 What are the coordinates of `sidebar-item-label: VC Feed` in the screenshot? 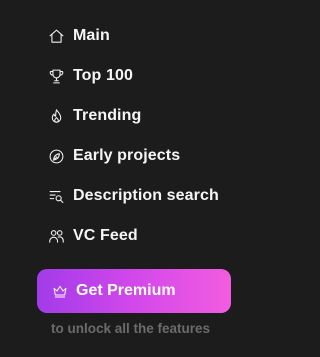 It's located at (105, 235).